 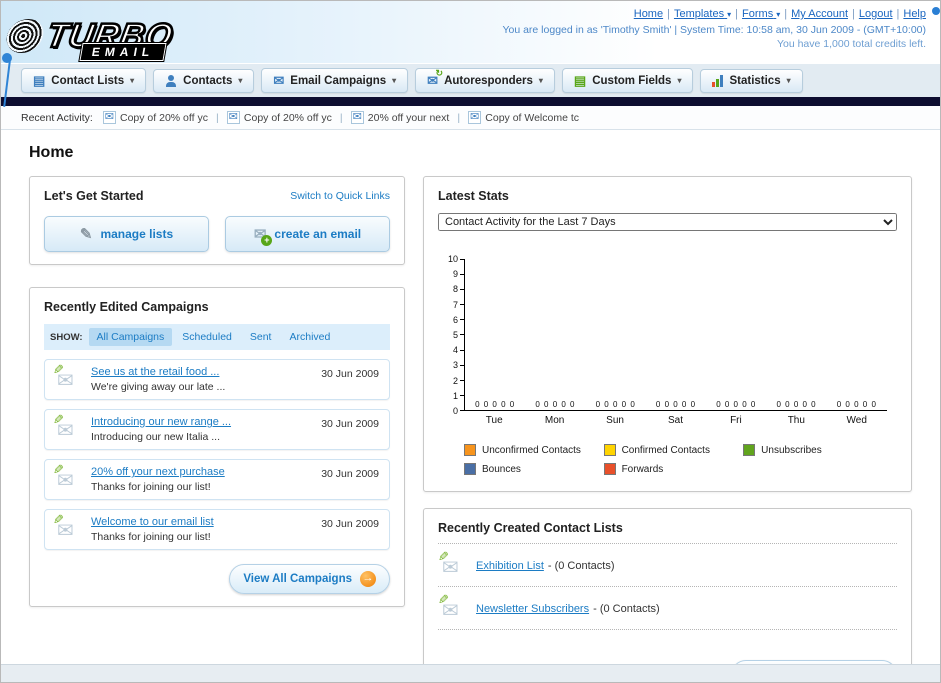 I want to click on campaign-title-link: 20% off your next purchase, so click(x=201, y=472).